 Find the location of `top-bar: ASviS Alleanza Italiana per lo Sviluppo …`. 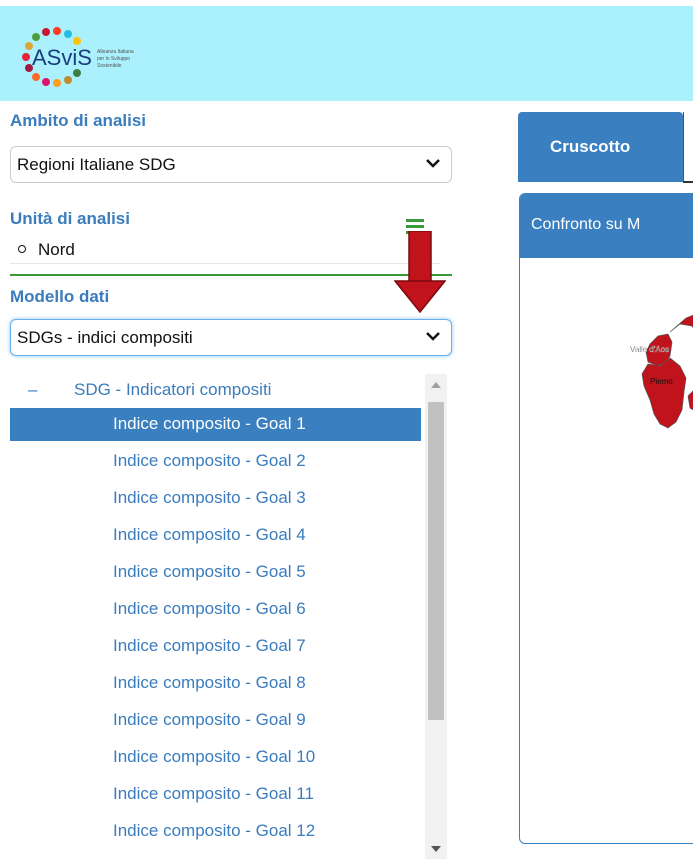

top-bar: ASviS Alleanza Italiana per lo Sviluppo … is located at coordinates (346, 50).